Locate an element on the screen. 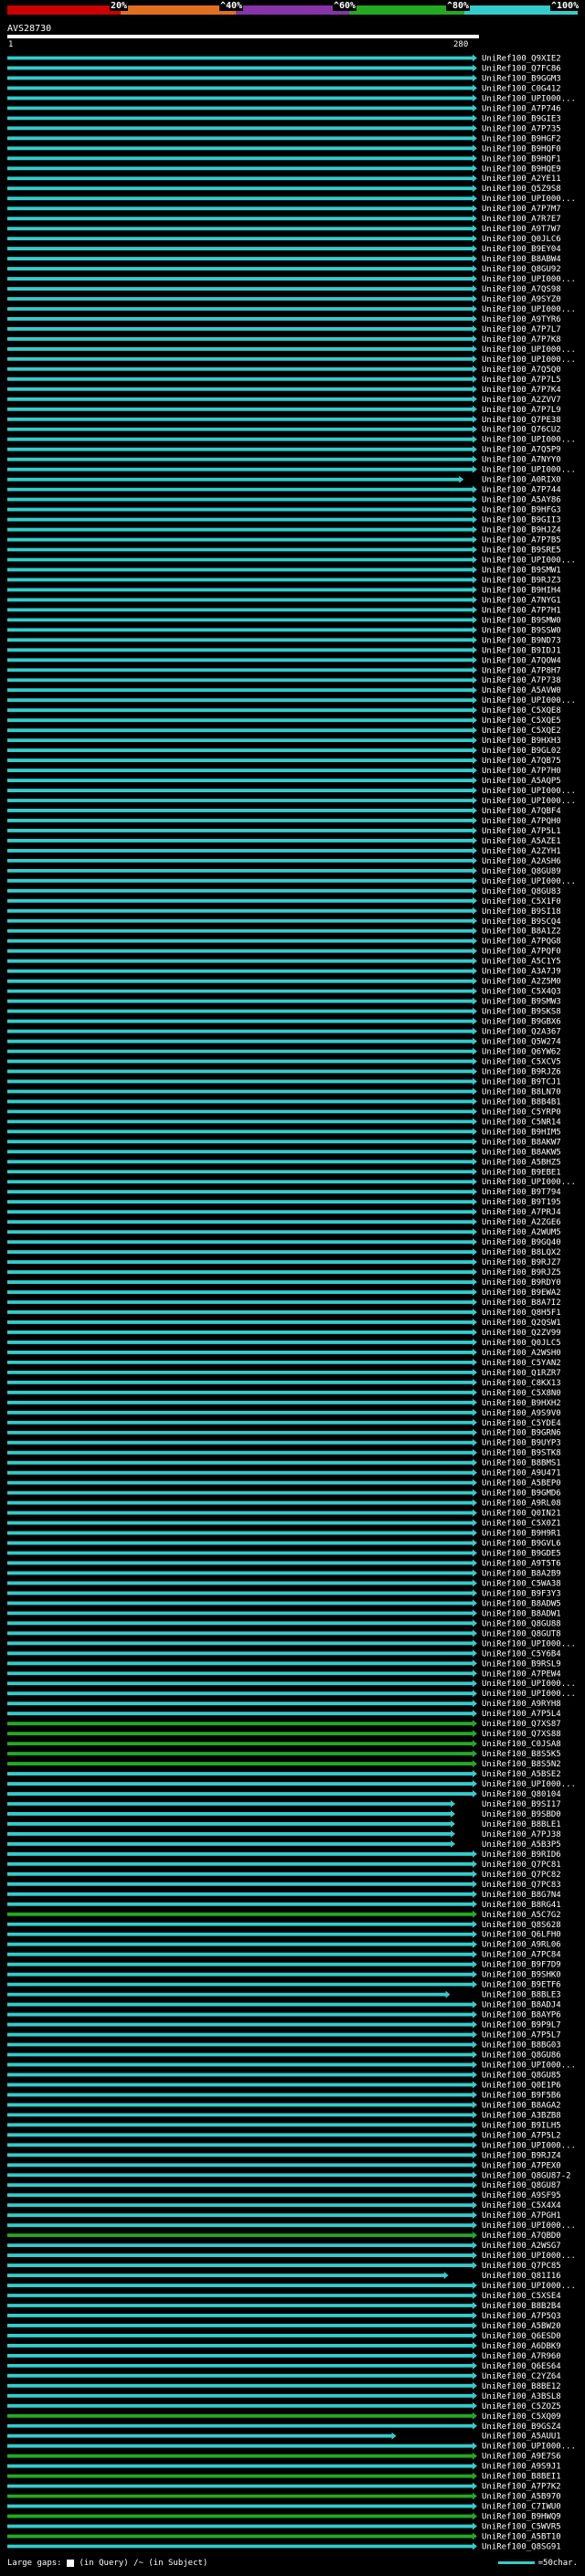  hit-label: UniRef100_Q0JLC6 is located at coordinates (521, 239).